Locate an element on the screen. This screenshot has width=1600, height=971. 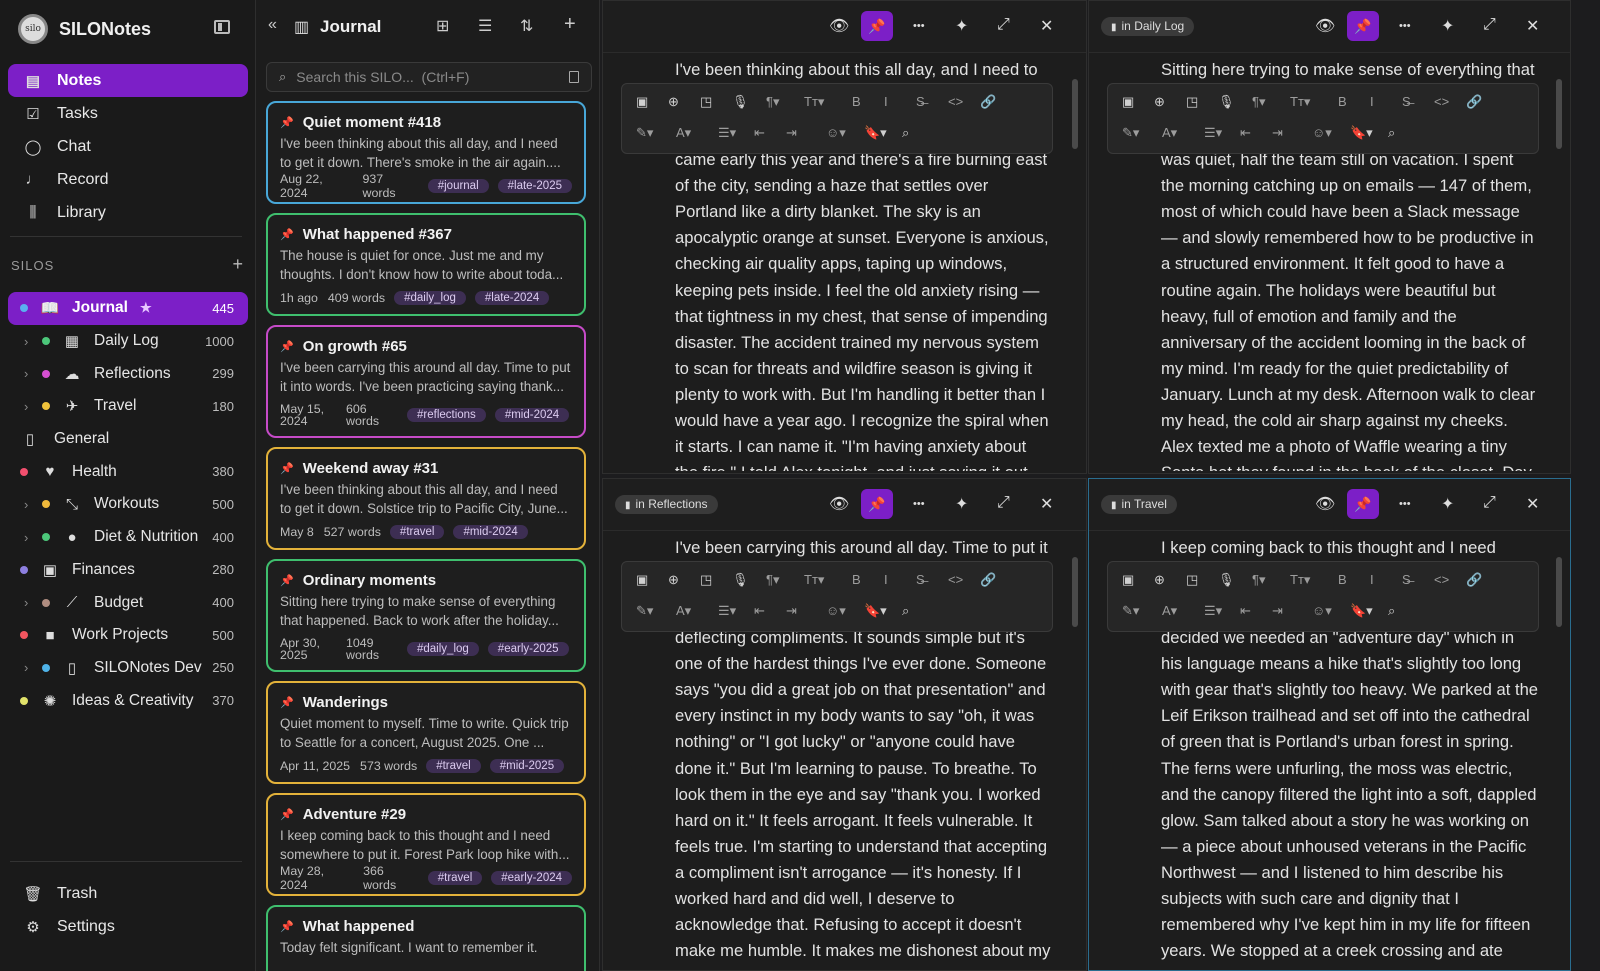
add-silo-button: + is located at coordinates (237, 264).